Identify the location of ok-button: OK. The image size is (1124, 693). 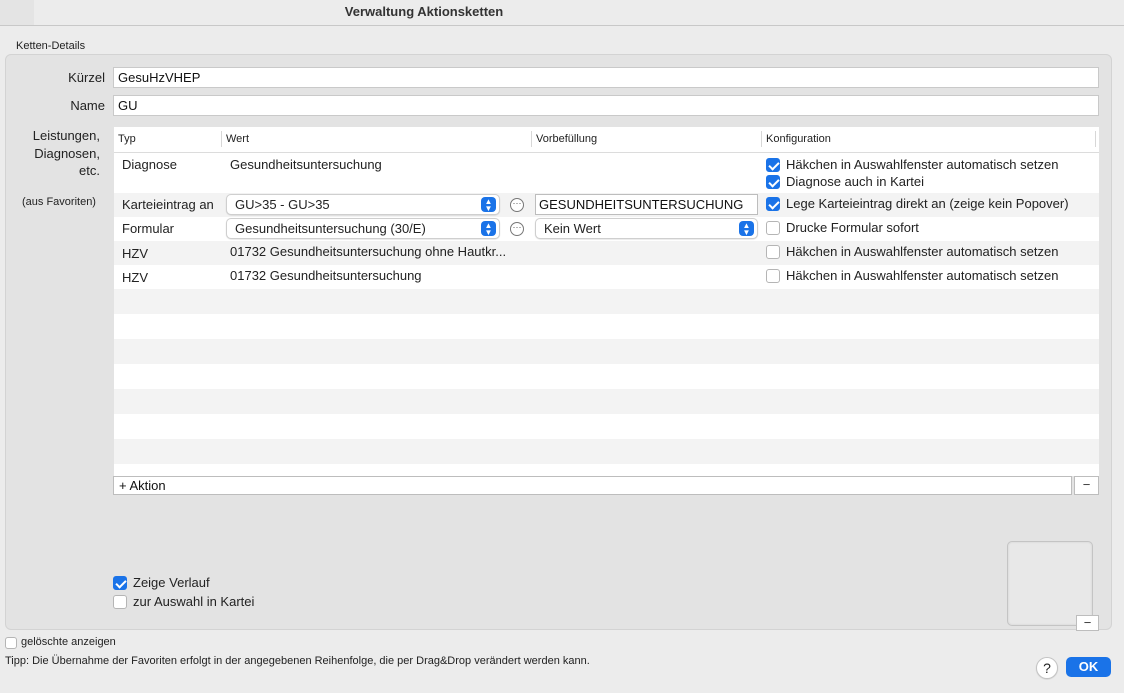
(1088, 667).